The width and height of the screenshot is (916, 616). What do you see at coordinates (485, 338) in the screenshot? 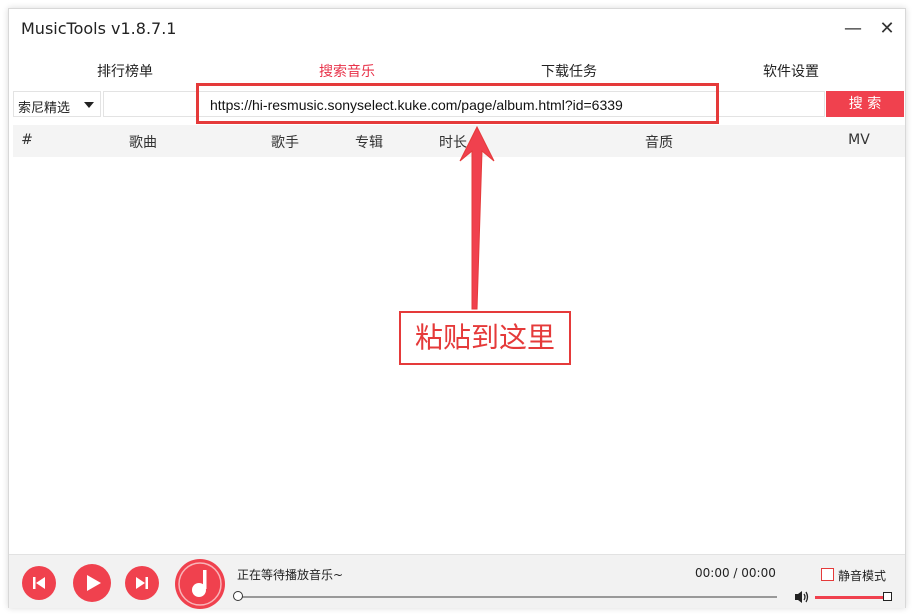
I see `annotation-label: 粘贴到这里` at bounding box center [485, 338].